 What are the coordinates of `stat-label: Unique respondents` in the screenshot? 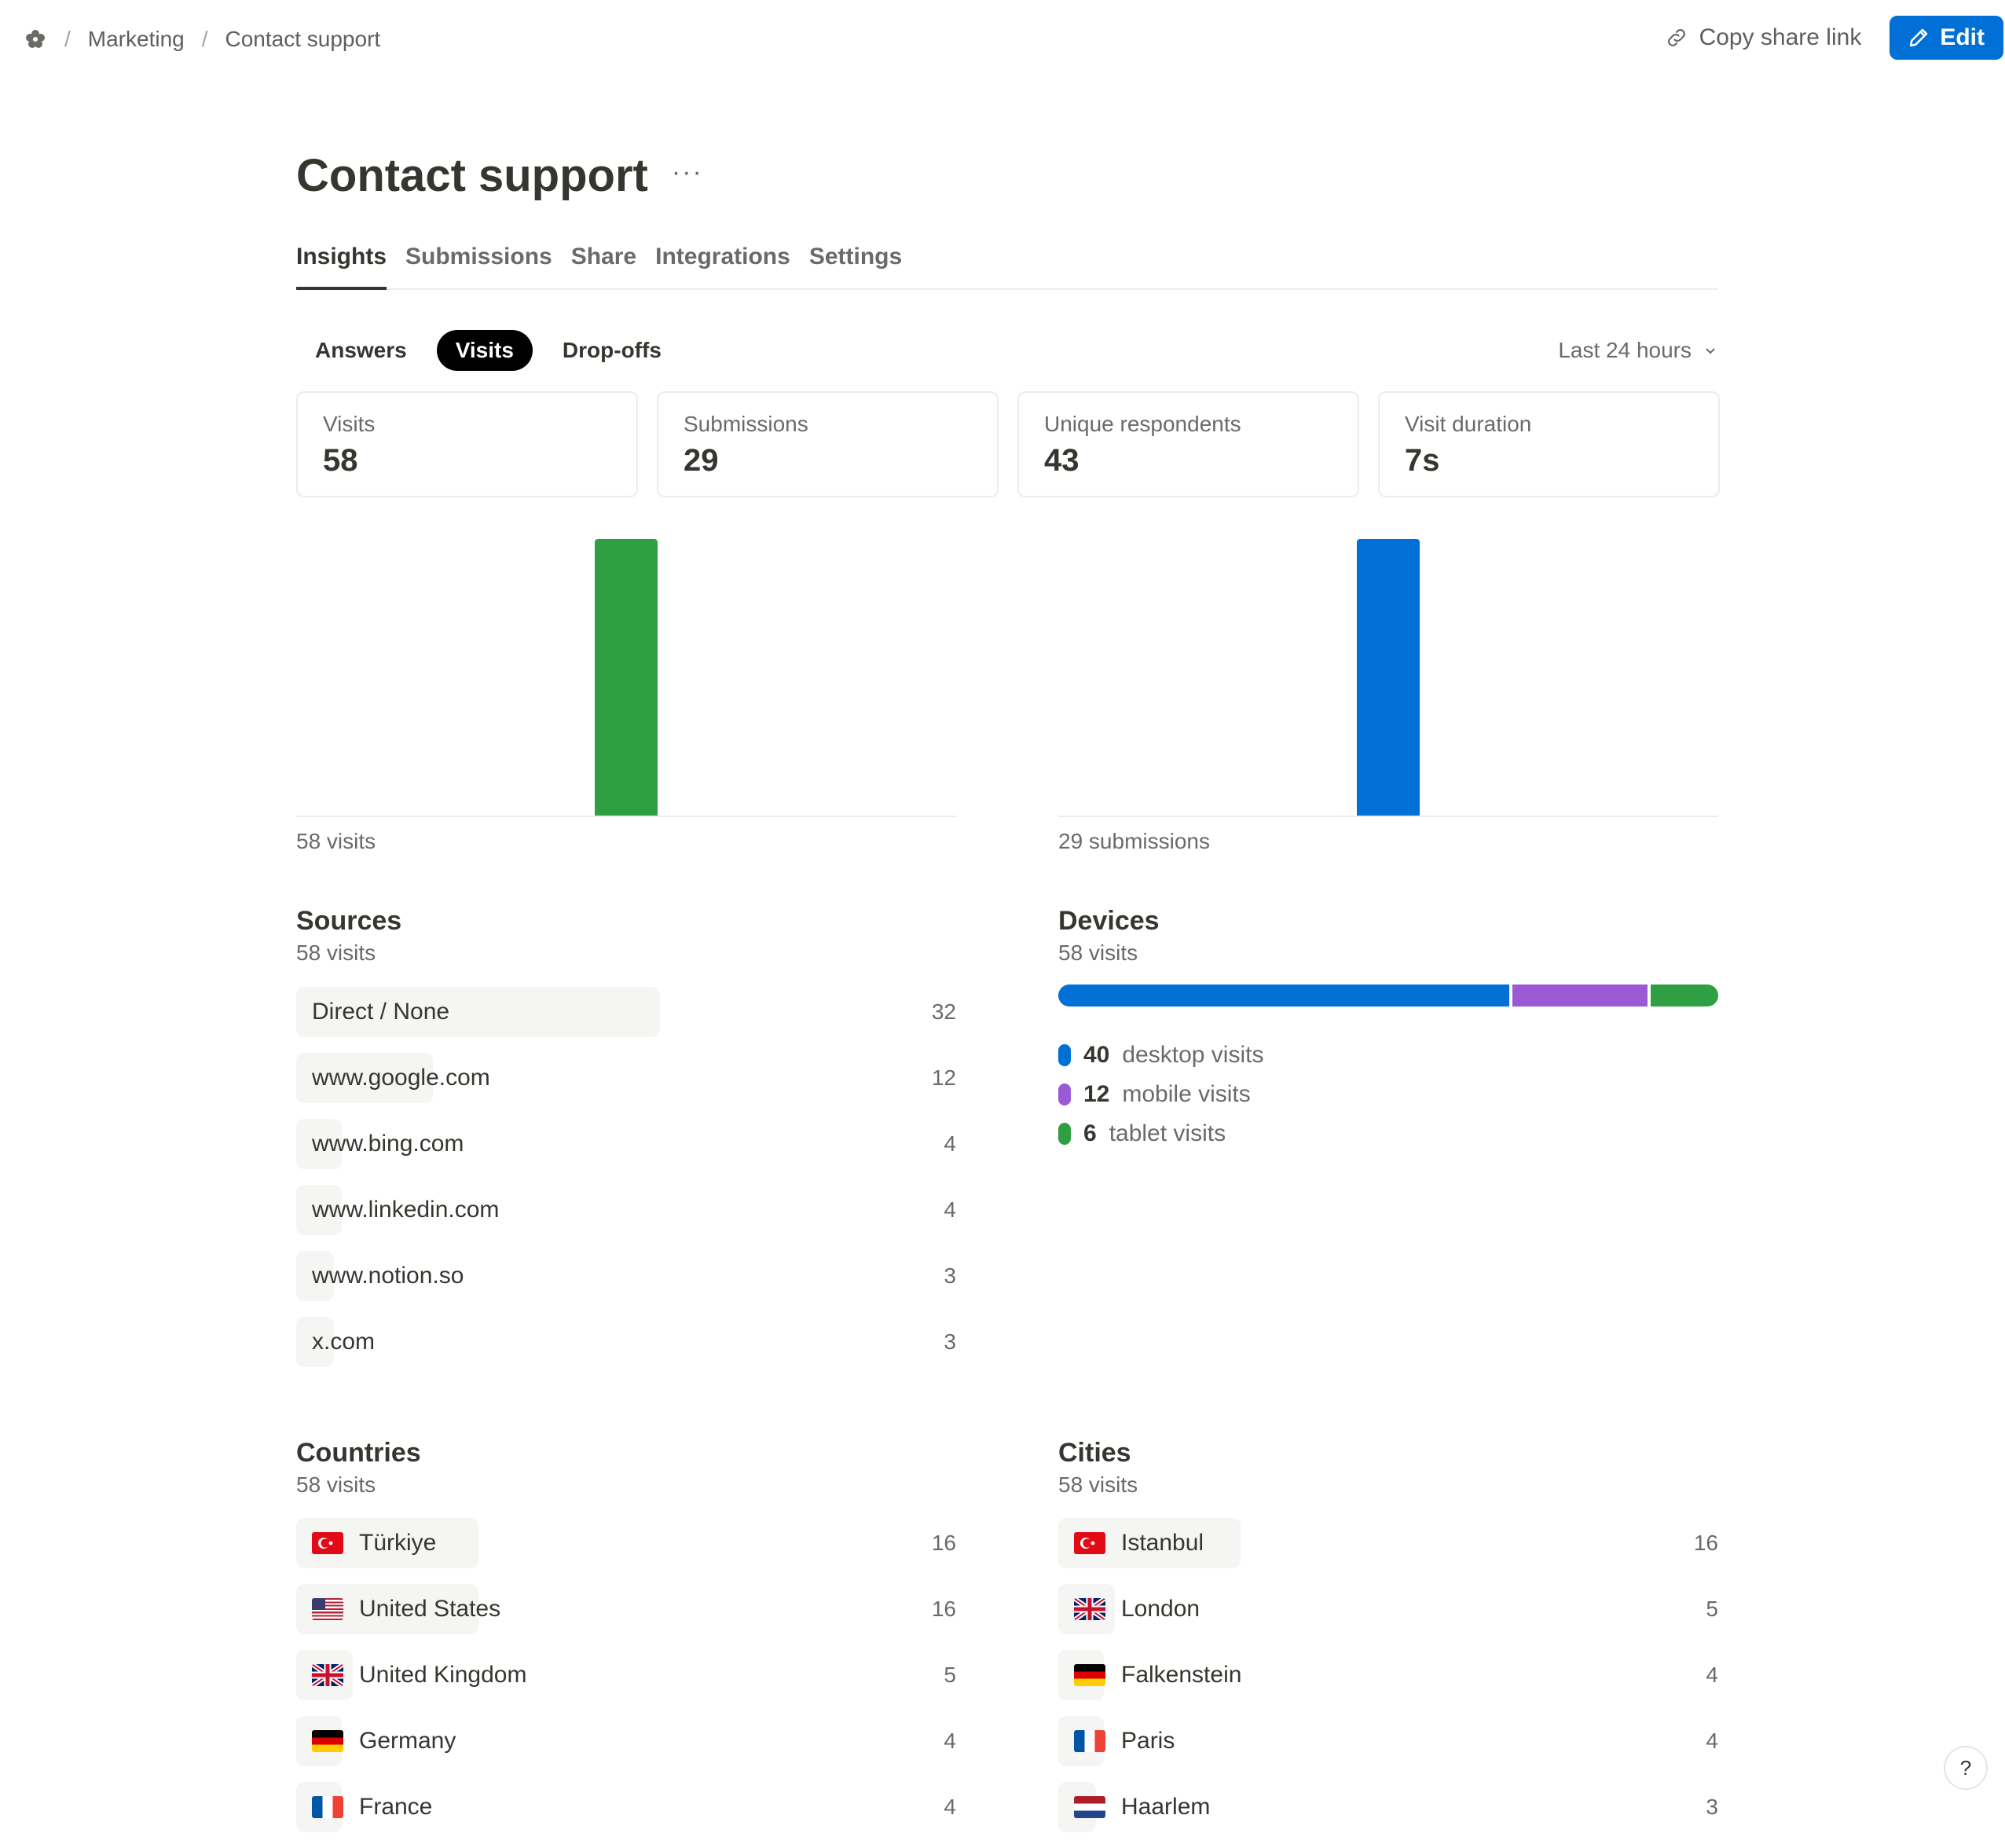 It's located at (1142, 424).